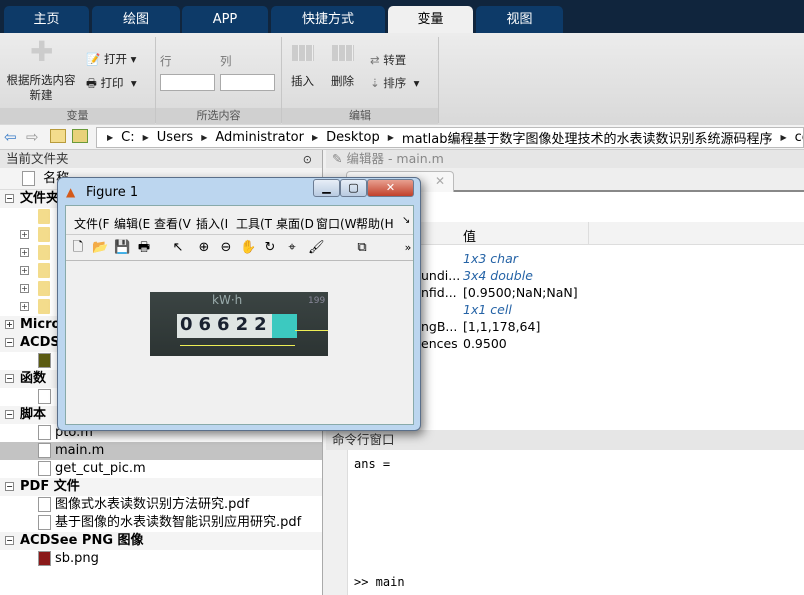 The height and width of the screenshot is (595, 804). What do you see at coordinates (10, 137) in the screenshot?
I see `back-icon: ⇦` at bounding box center [10, 137].